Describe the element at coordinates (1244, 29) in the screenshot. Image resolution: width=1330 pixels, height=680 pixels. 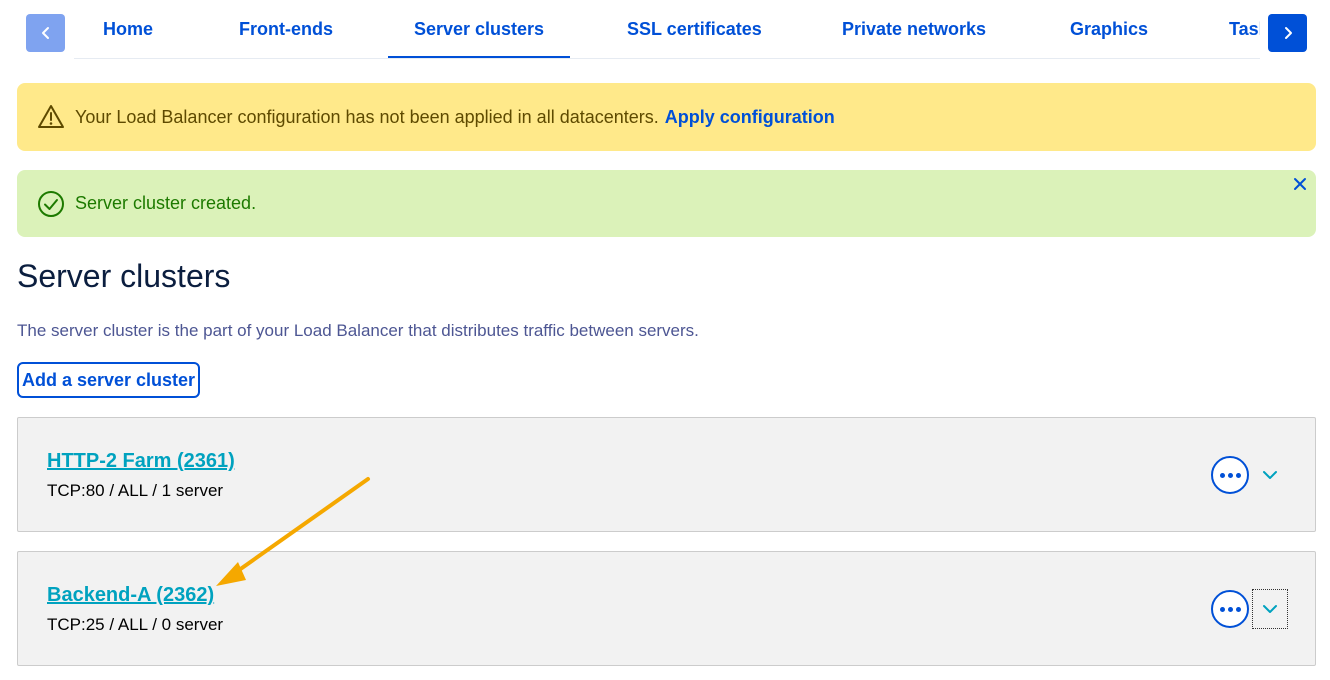
I see `tab-tasks: Tasks` at that location.